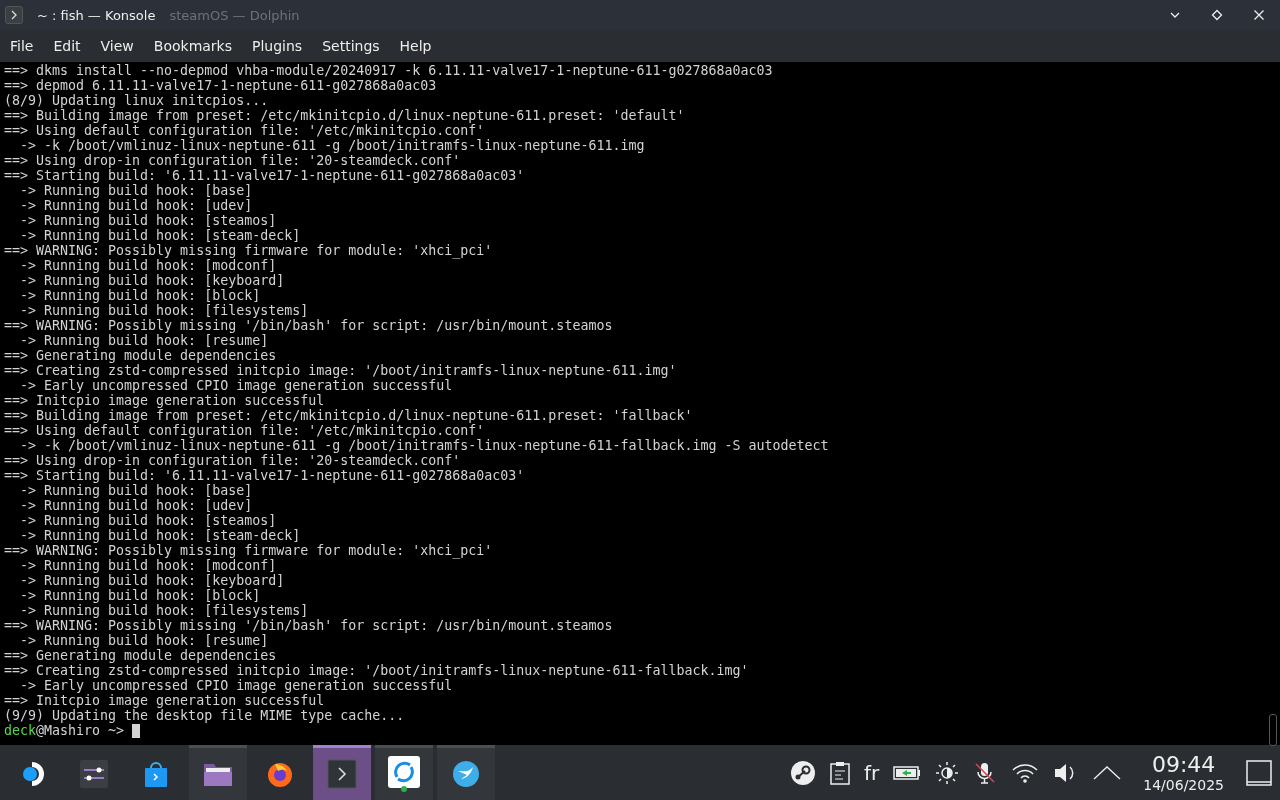 The width and height of the screenshot is (1280, 800). What do you see at coordinates (840, 772) in the screenshot?
I see `clipboard-icon` at bounding box center [840, 772].